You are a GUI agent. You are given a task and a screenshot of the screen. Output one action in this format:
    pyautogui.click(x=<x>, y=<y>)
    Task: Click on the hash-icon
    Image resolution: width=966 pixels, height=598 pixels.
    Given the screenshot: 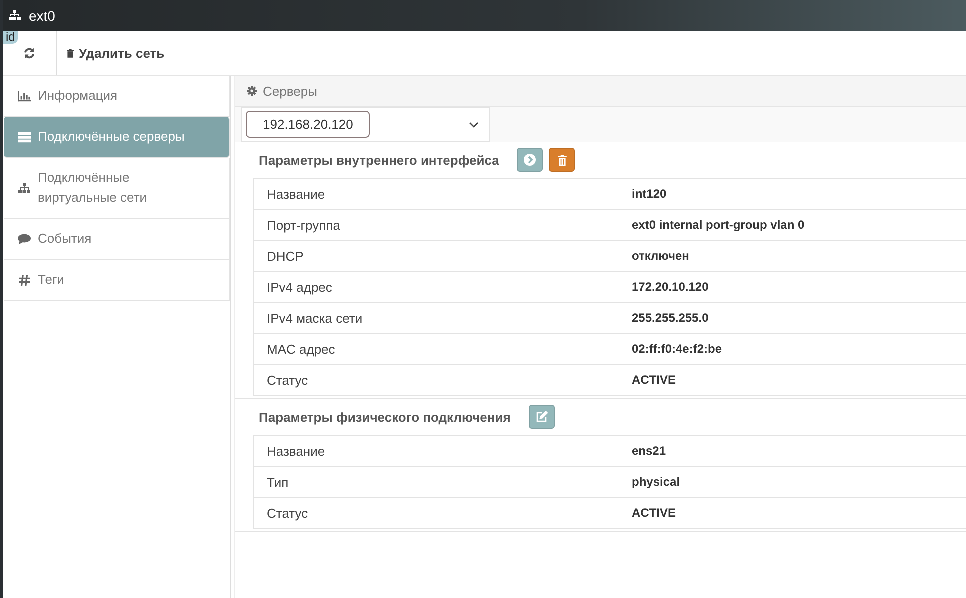 What is the action you would take?
    pyautogui.click(x=24, y=280)
    